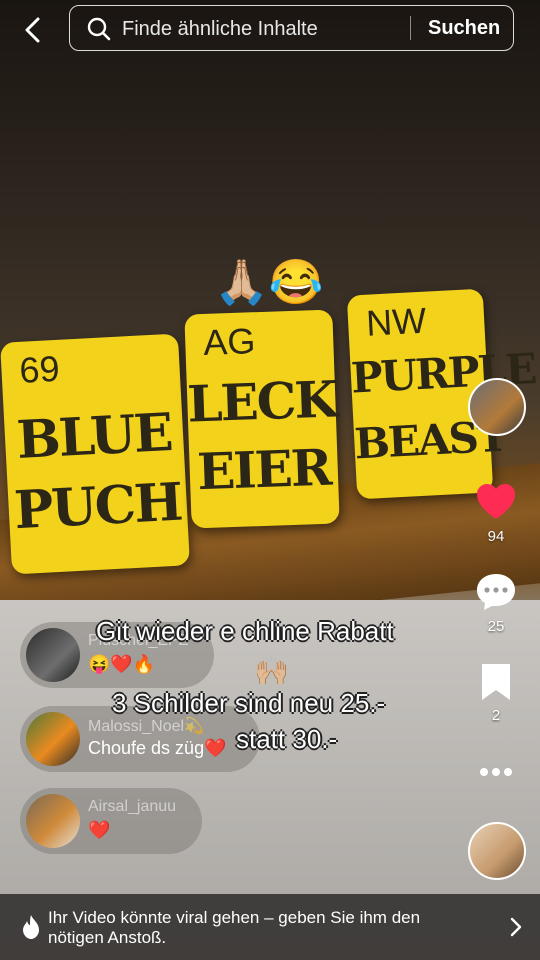 The image size is (540, 960). What do you see at coordinates (496, 772) in the screenshot?
I see `more-icon` at bounding box center [496, 772].